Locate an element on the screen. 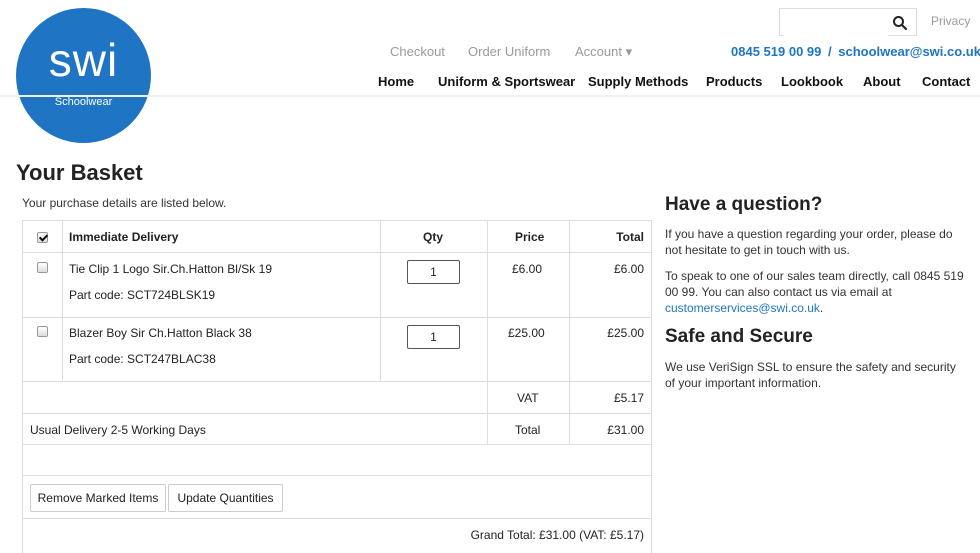 Image resolution: width=980 pixels, height=553 pixels. order-uniform-link: Order Uniform is located at coordinates (509, 51).